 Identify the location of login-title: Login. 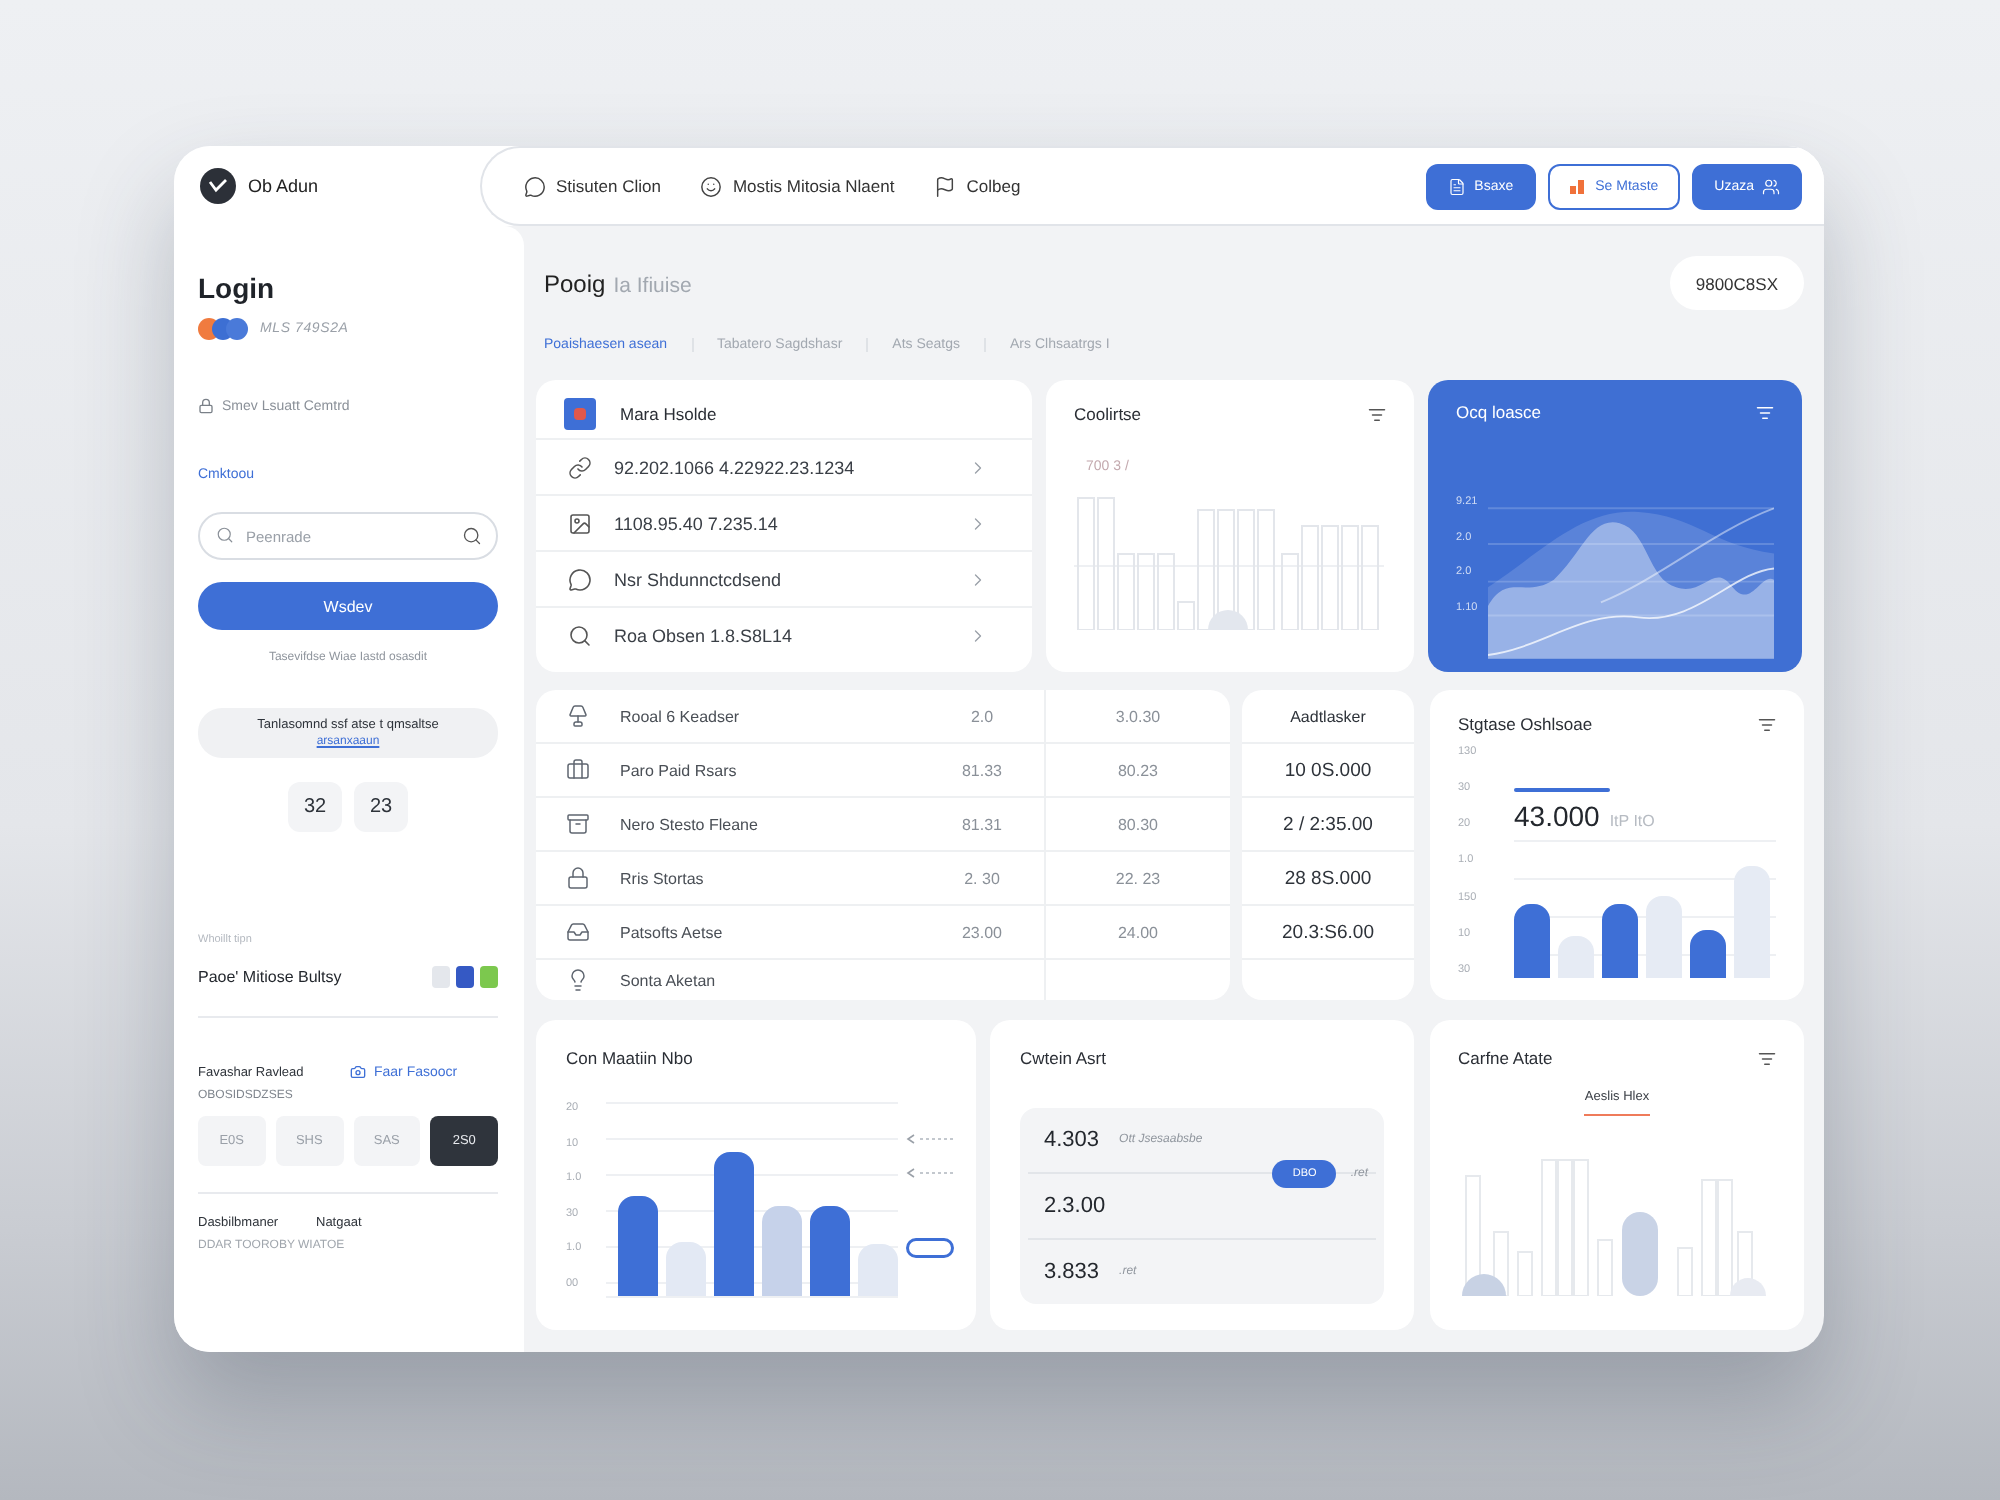
(237, 289).